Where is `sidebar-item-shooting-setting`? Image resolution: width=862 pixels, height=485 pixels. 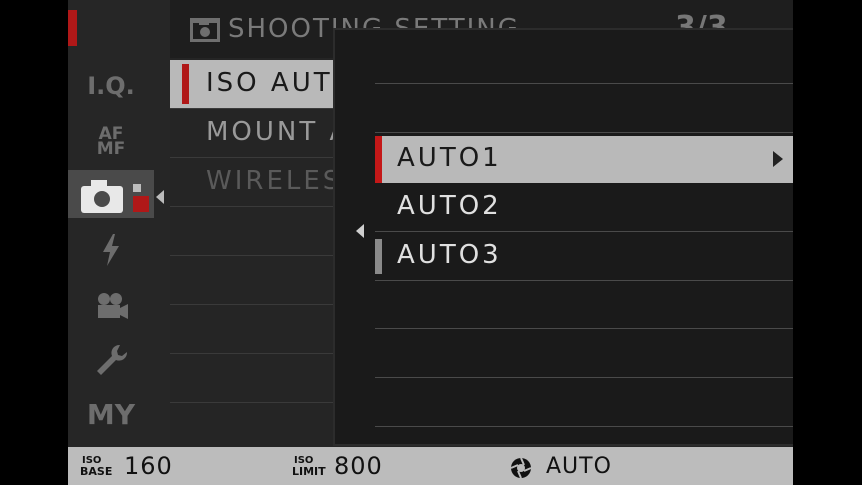
sidebar-item-shooting-setting is located at coordinates (111, 194).